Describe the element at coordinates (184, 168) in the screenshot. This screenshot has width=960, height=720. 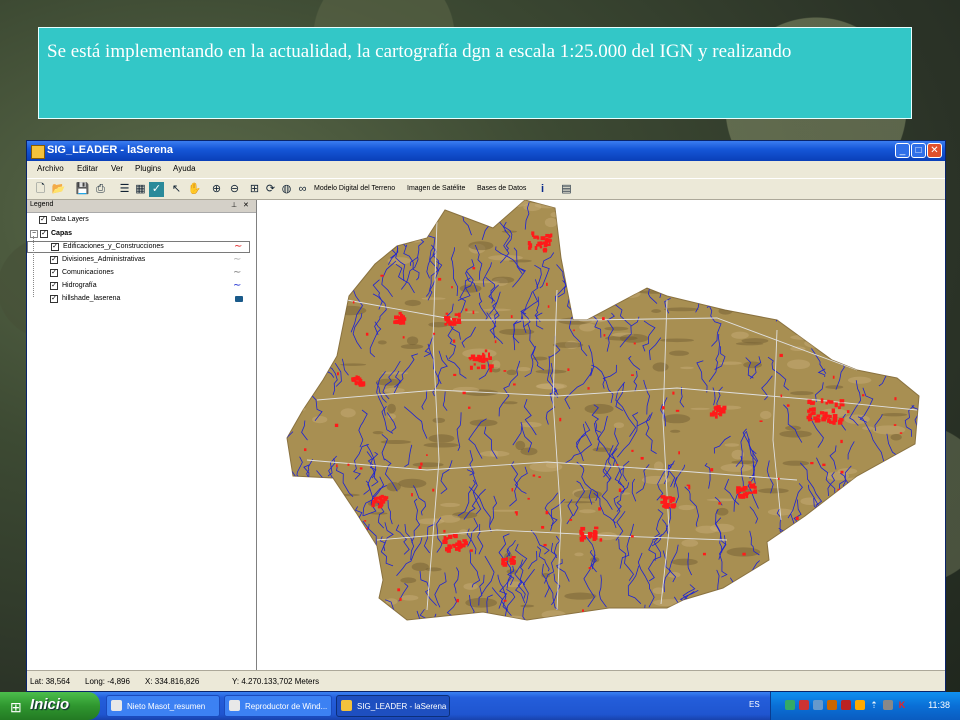
I see `menu-ayuda: Ayuda` at that location.